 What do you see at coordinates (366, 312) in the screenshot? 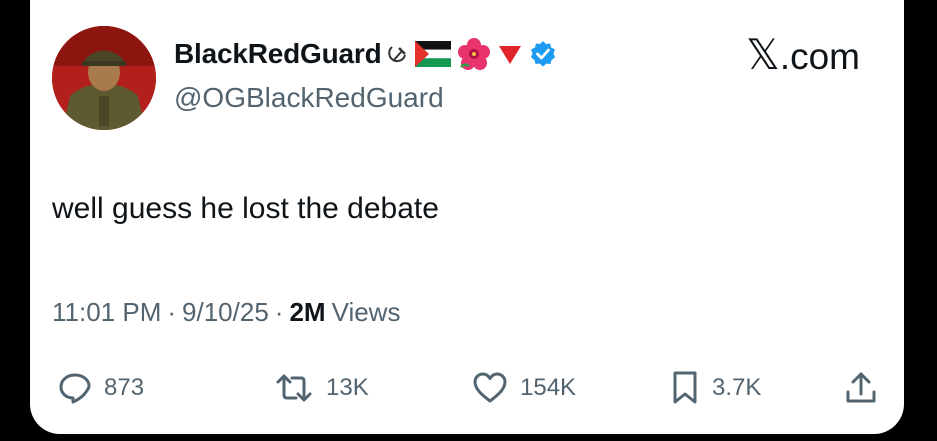
I see `views-label: Views` at bounding box center [366, 312].